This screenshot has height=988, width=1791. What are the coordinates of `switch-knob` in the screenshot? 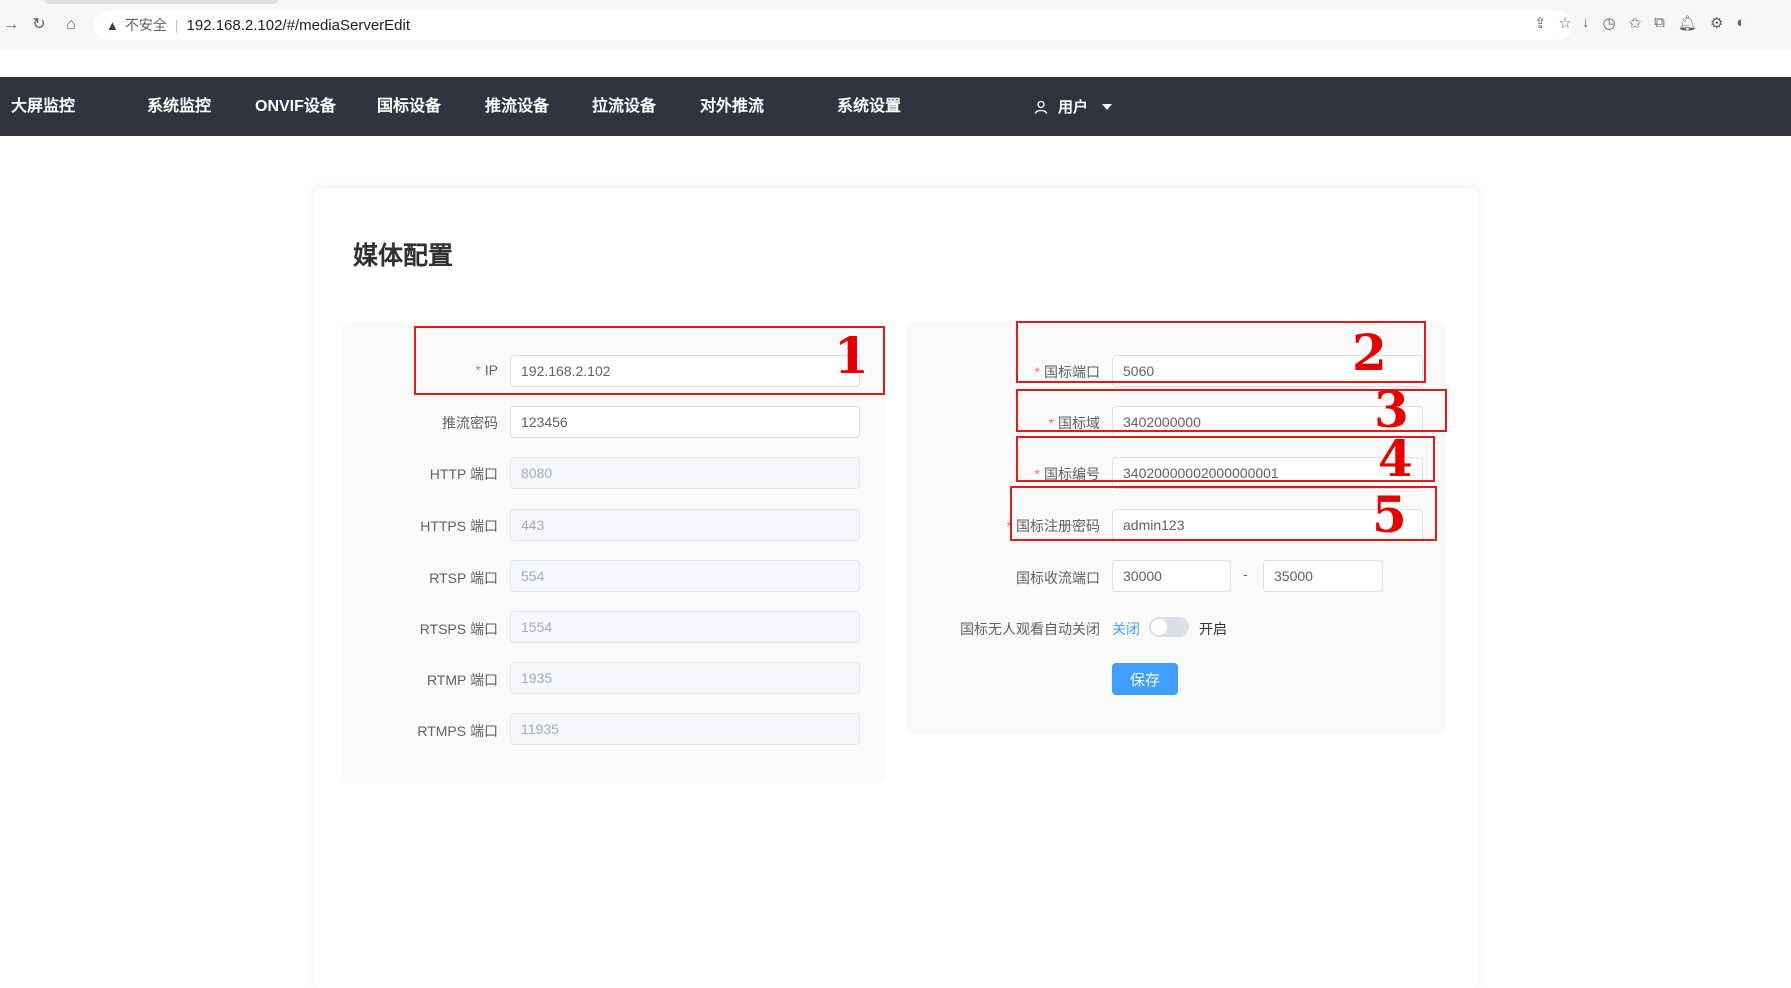 It's located at (1159, 627).